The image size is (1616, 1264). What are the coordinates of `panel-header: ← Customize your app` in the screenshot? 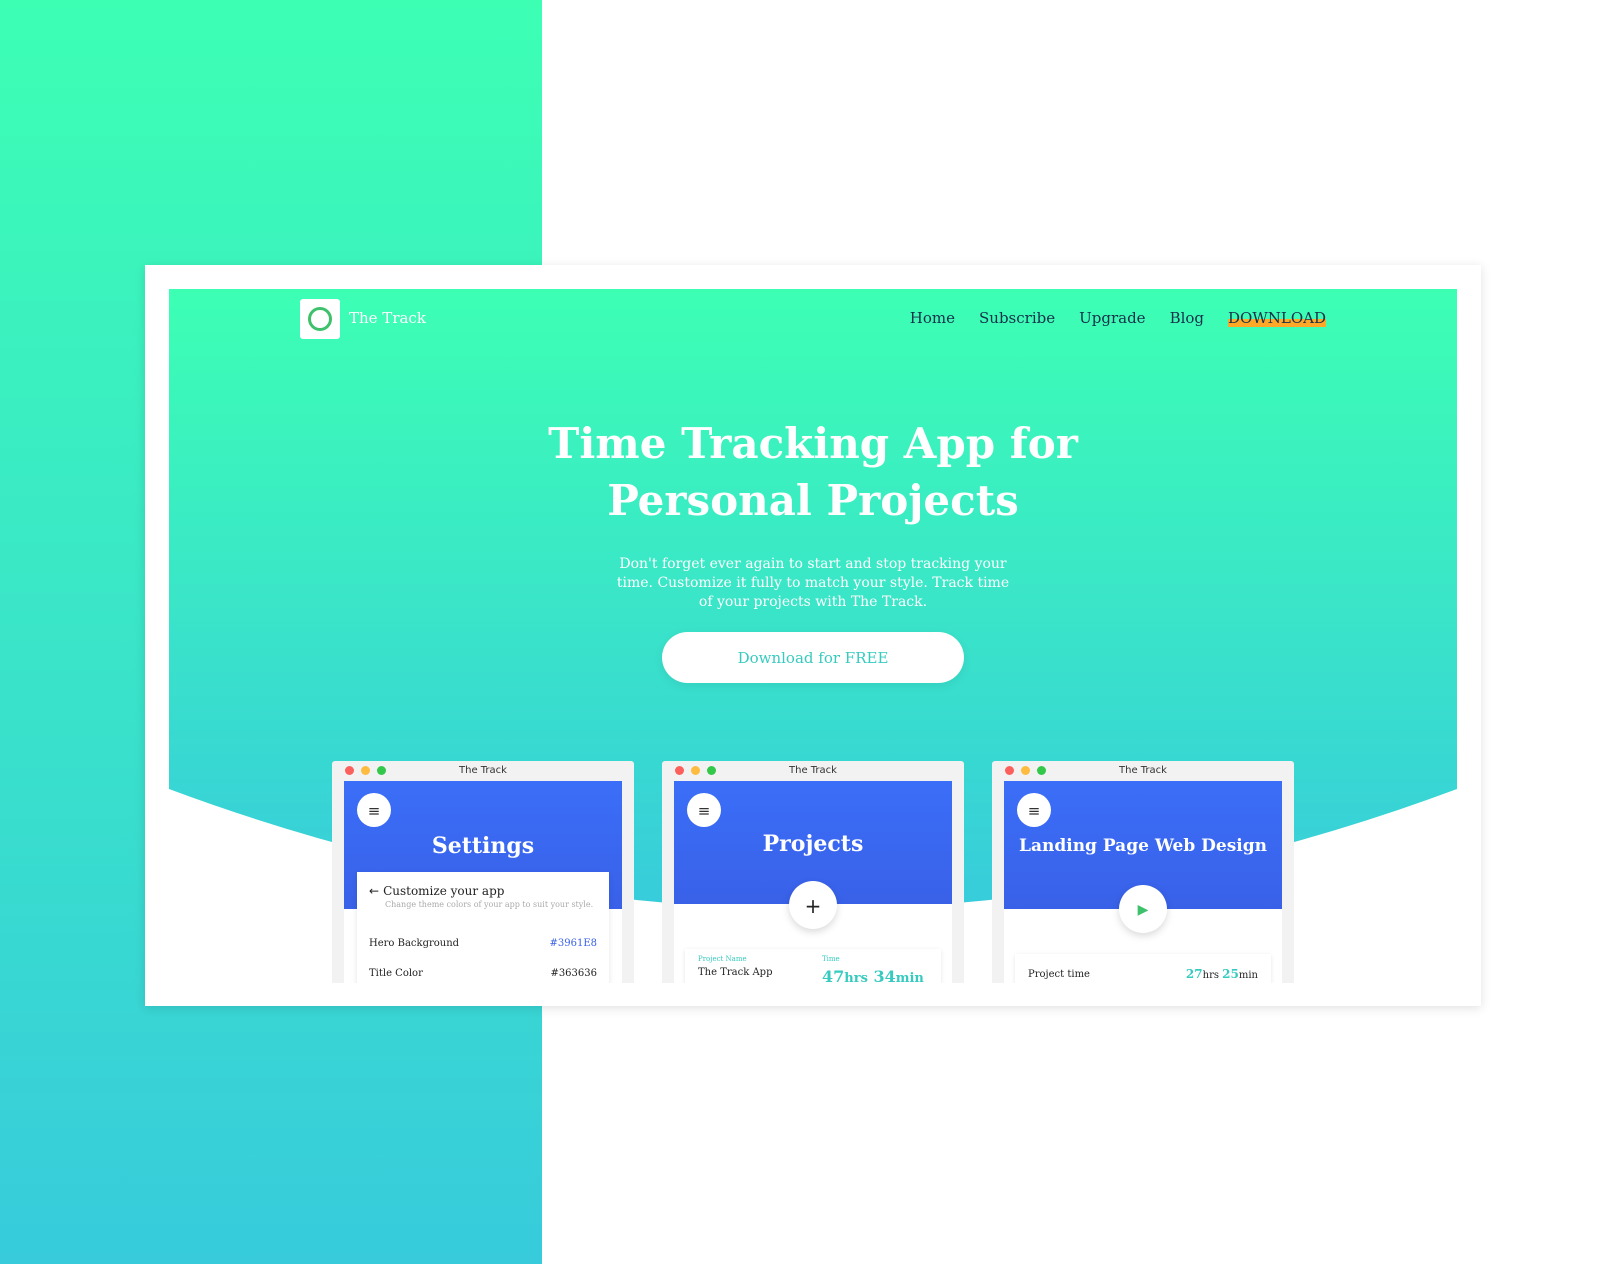 It's located at (436, 891).